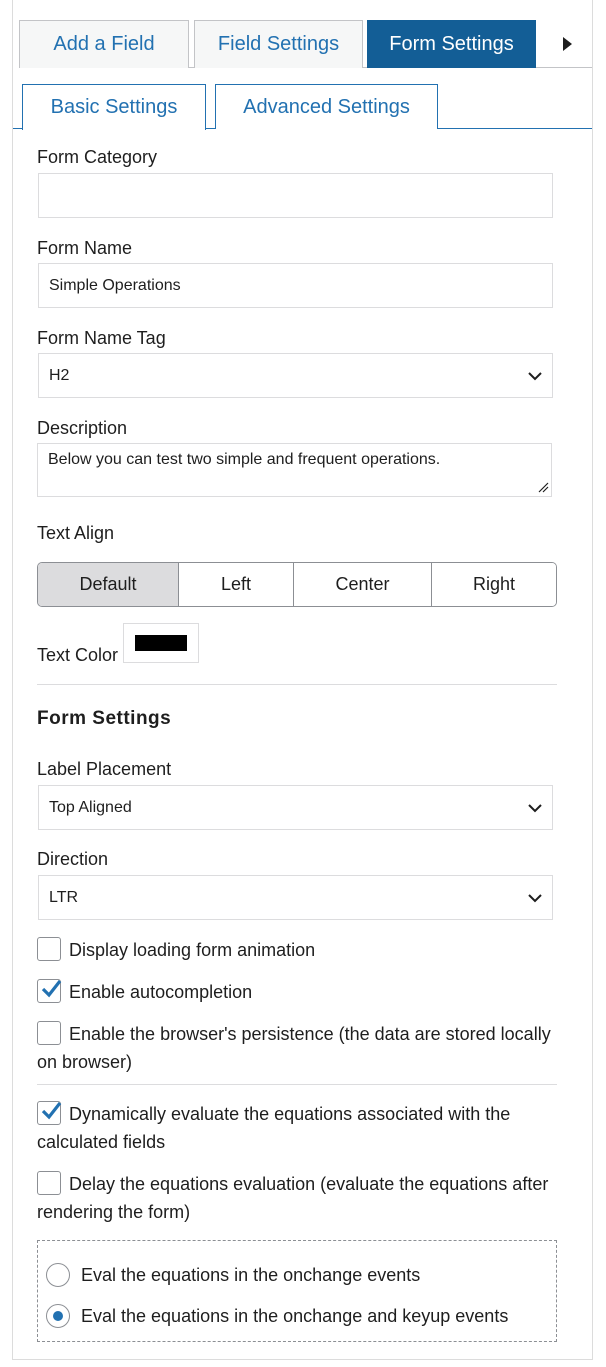 This screenshot has width=606, height=1367. I want to click on label-placement-label: Label Placement, so click(104, 769).